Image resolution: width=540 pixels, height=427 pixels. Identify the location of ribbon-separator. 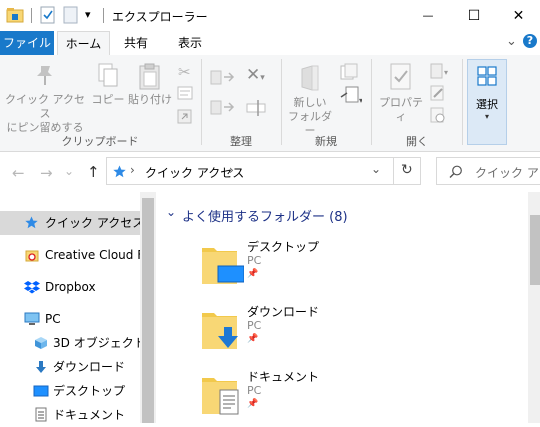
(462, 102).